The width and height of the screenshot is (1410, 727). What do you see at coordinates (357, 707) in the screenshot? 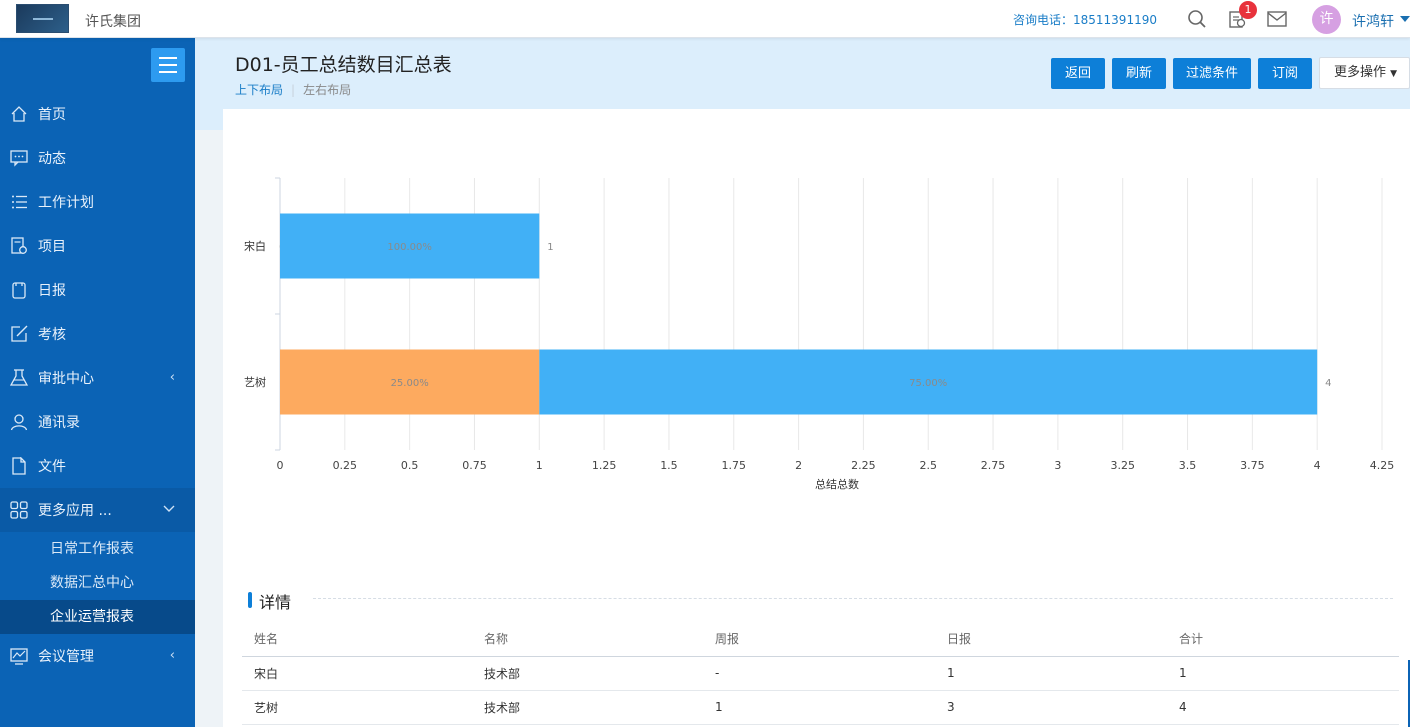
I see `table-cell: 艺树` at bounding box center [357, 707].